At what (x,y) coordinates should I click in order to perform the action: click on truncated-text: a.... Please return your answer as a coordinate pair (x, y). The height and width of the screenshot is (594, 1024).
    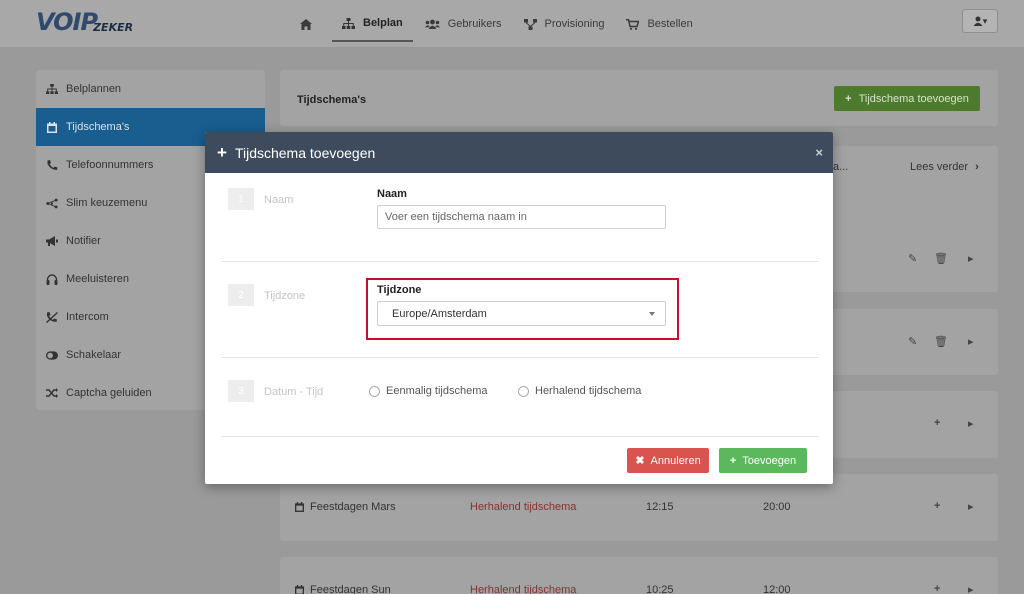
    Looking at the image, I should click on (841, 167).